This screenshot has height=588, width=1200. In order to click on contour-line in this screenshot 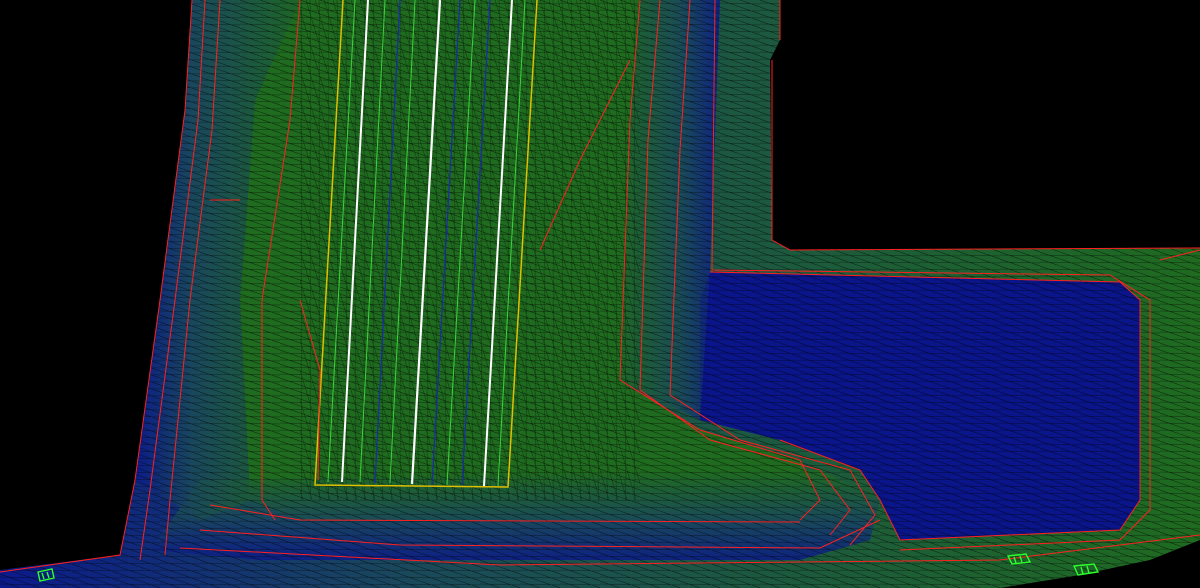, I will do `click(985, 155)`.